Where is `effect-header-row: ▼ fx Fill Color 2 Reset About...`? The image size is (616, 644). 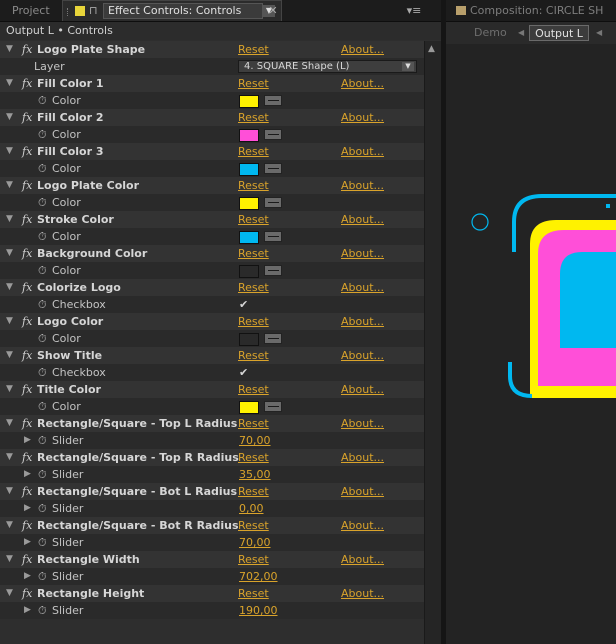 effect-header-row: ▼ fx Fill Color 2 Reset About... is located at coordinates (212, 117).